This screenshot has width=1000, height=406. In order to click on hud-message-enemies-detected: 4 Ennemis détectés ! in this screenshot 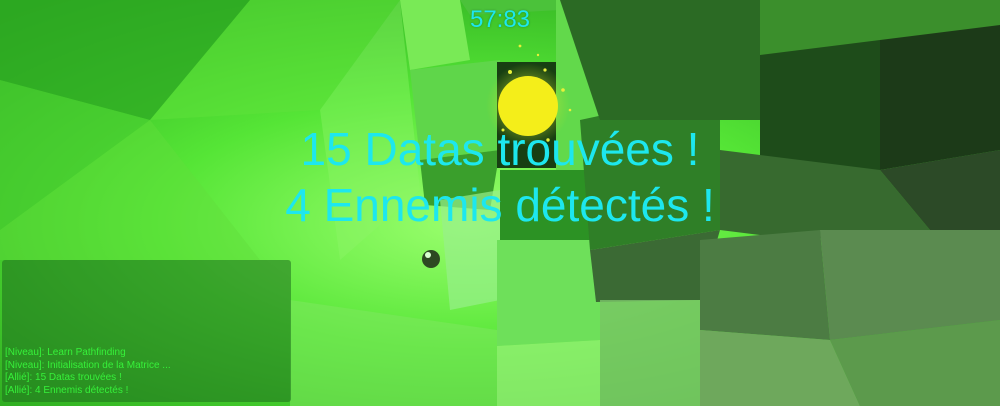, I will do `click(500, 205)`.